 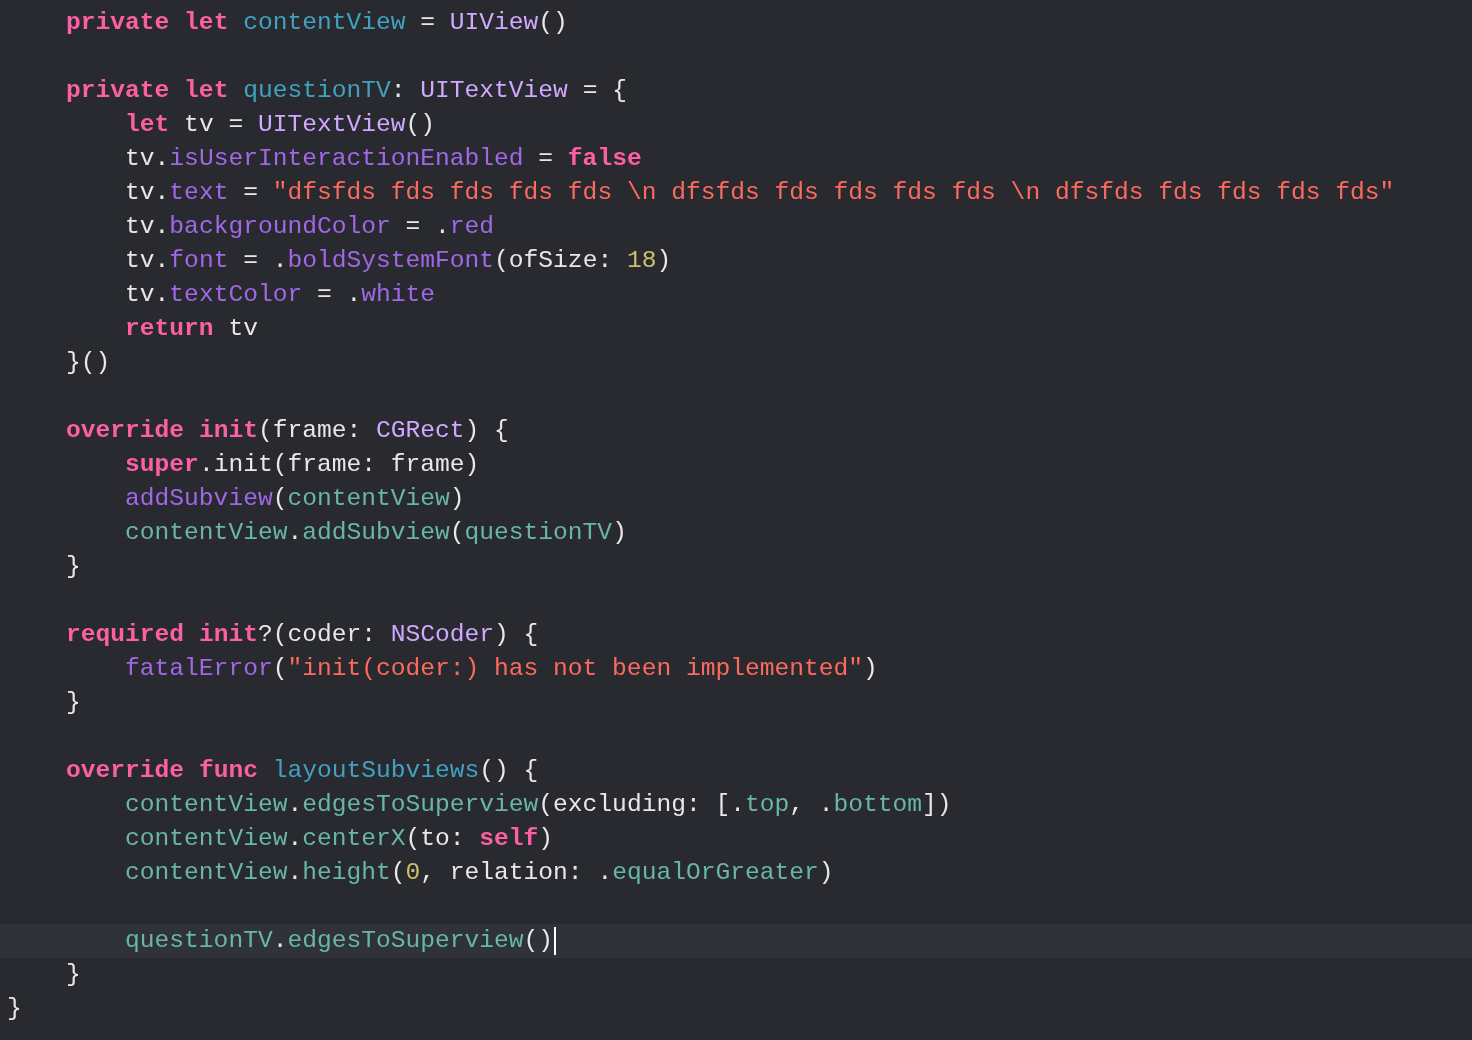 What do you see at coordinates (442, 669) in the screenshot?
I see `code-line: fatalError("init(coder:) has not been implemented")` at bounding box center [442, 669].